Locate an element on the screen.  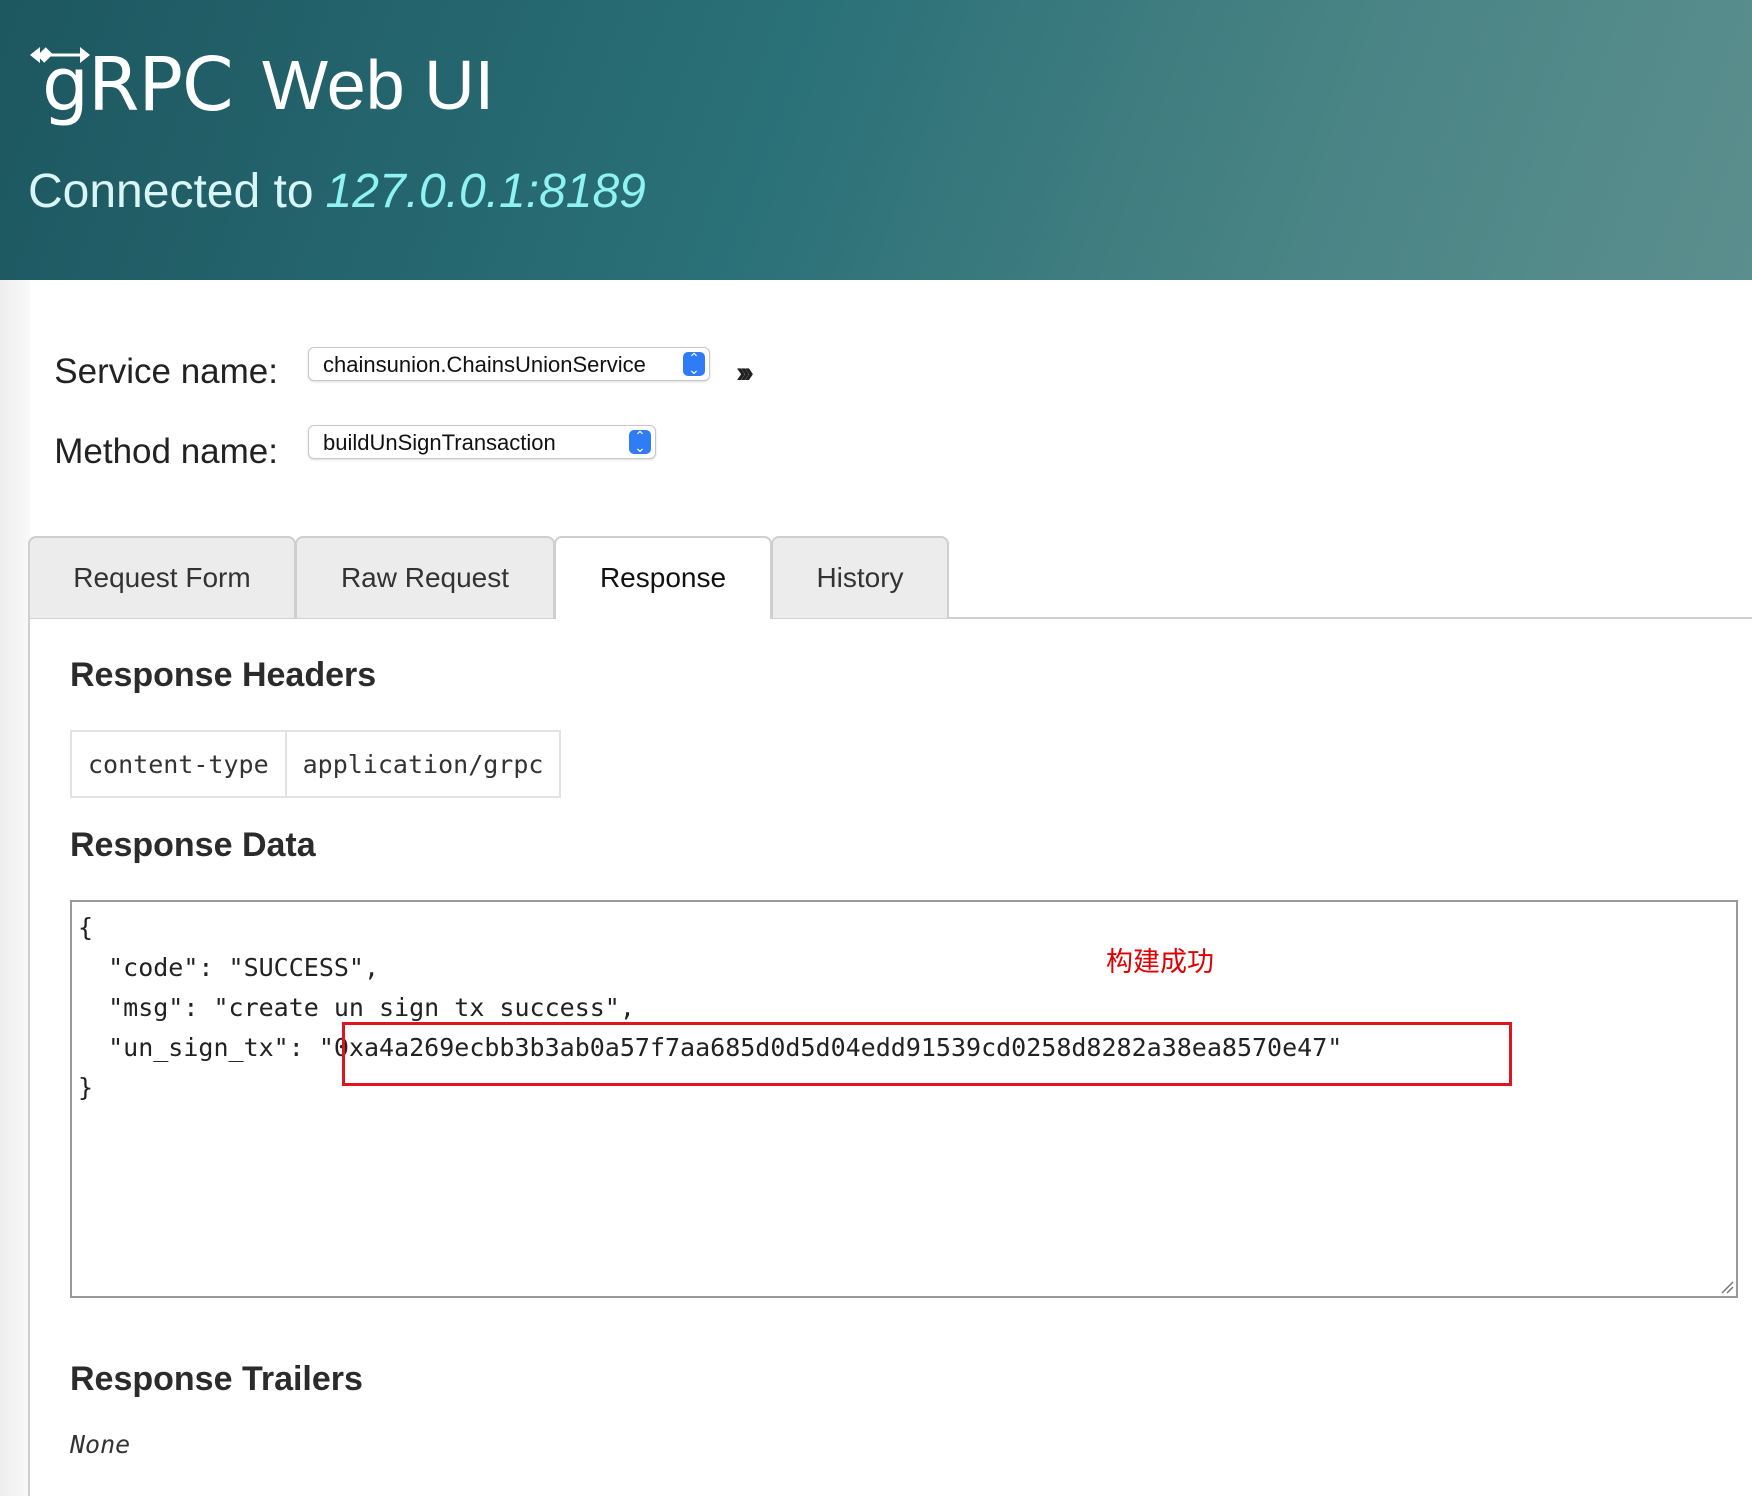
app-title: Web UI is located at coordinates (378, 85).